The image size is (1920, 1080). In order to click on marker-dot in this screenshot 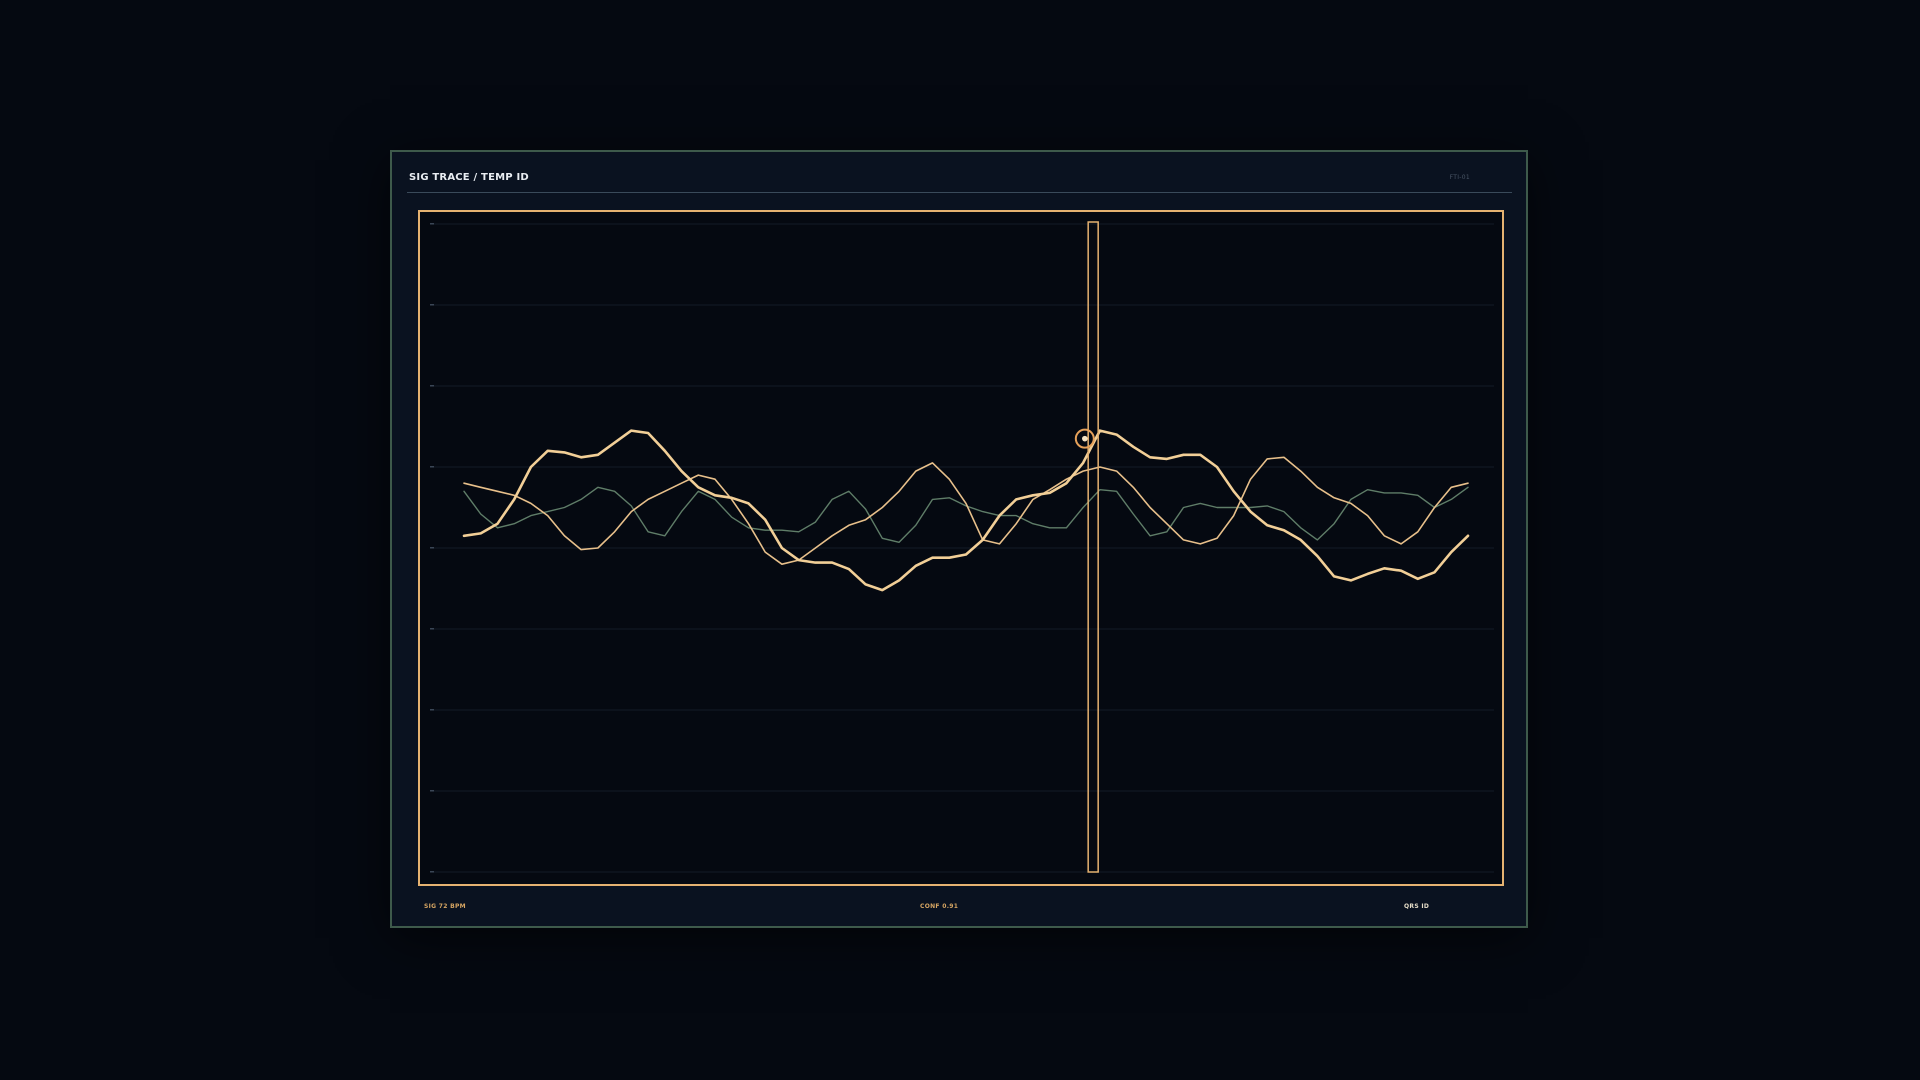, I will do `click(1085, 438)`.